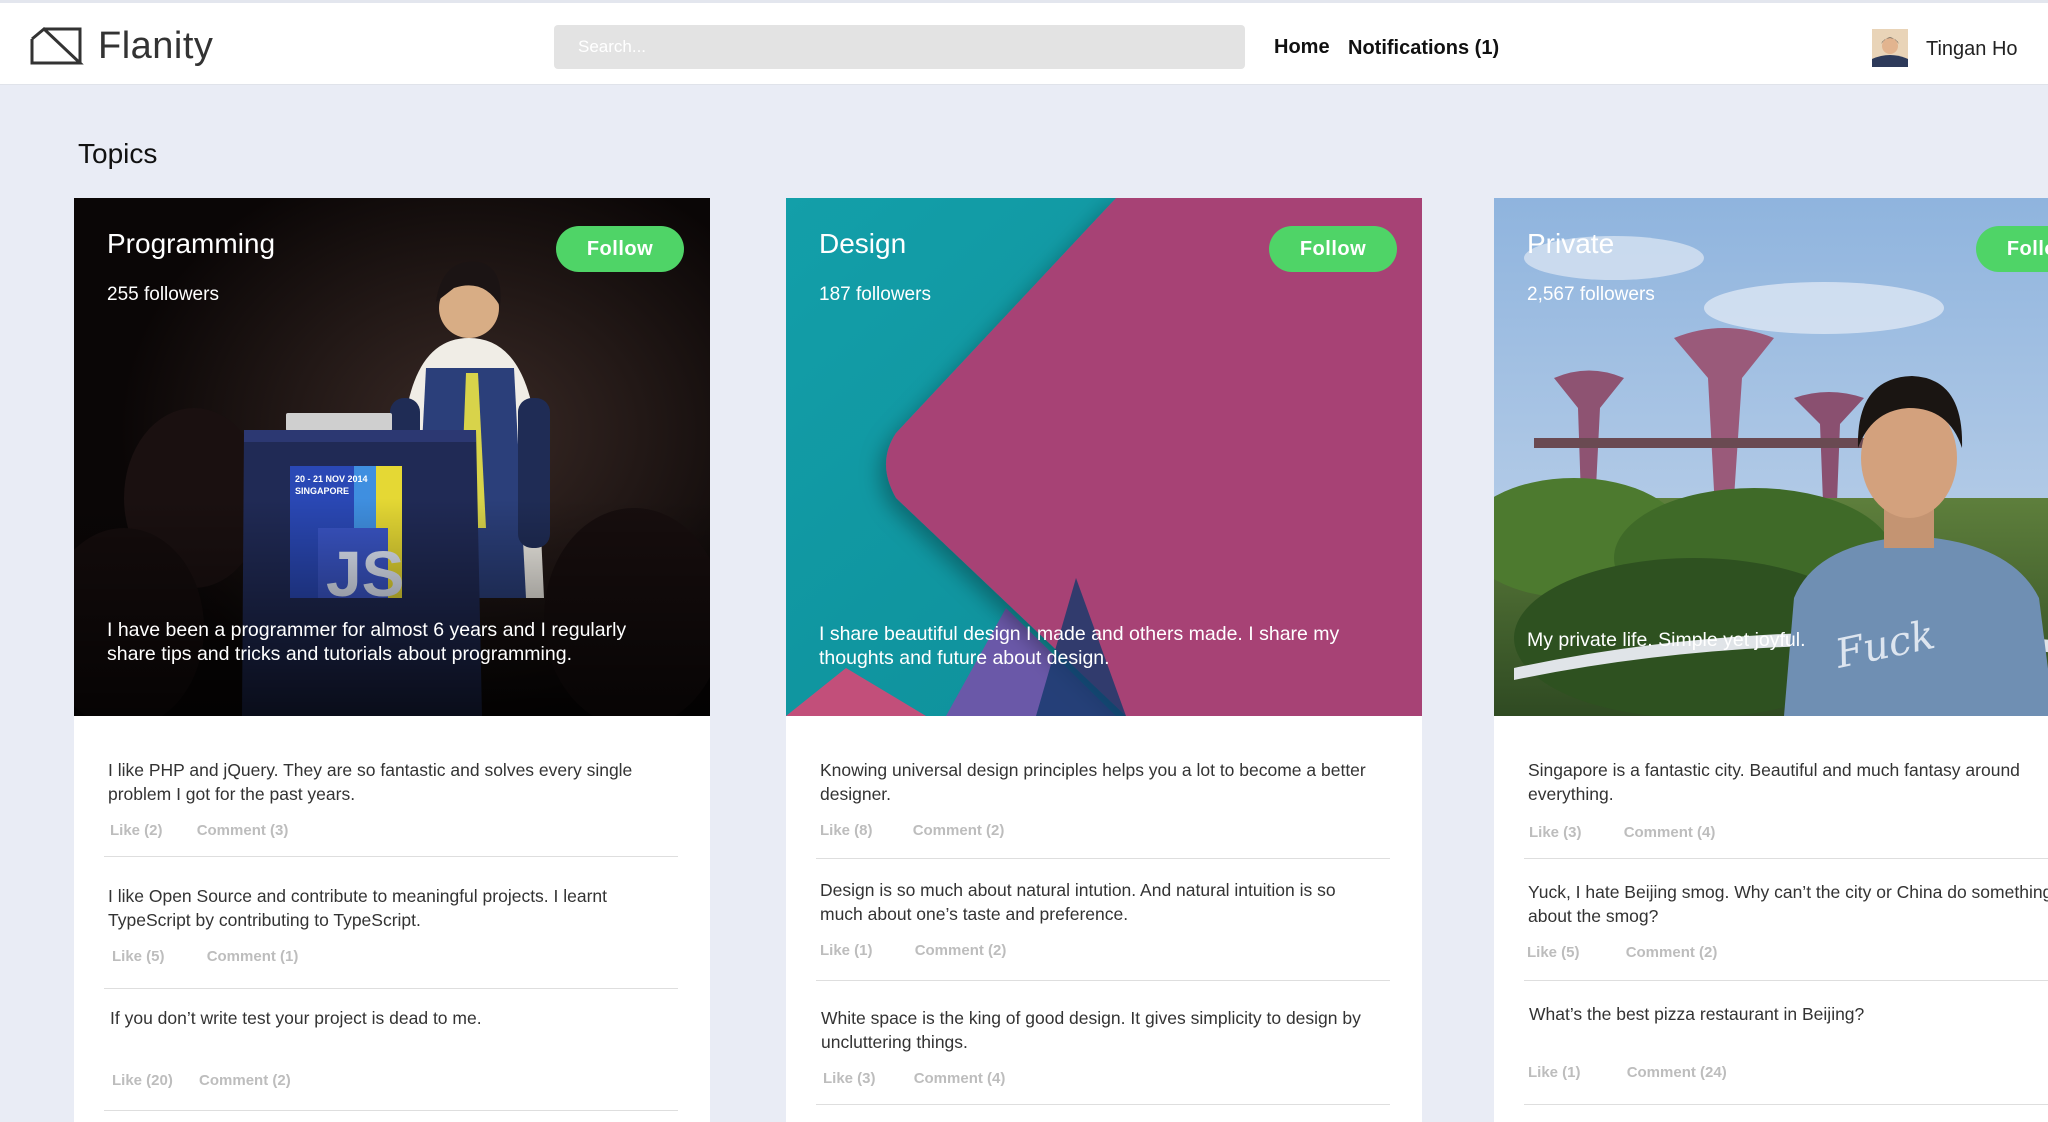  What do you see at coordinates (205, 956) in the screenshot?
I see `post-actions: Like (5) Comment (1)` at bounding box center [205, 956].